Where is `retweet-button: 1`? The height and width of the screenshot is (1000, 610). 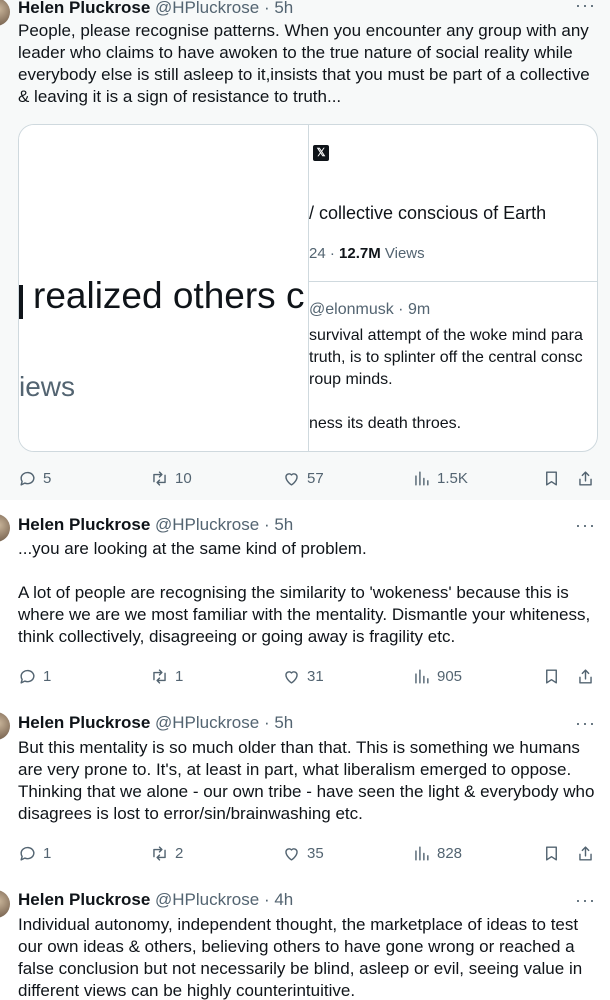
retweet-button: 1 is located at coordinates (166, 676).